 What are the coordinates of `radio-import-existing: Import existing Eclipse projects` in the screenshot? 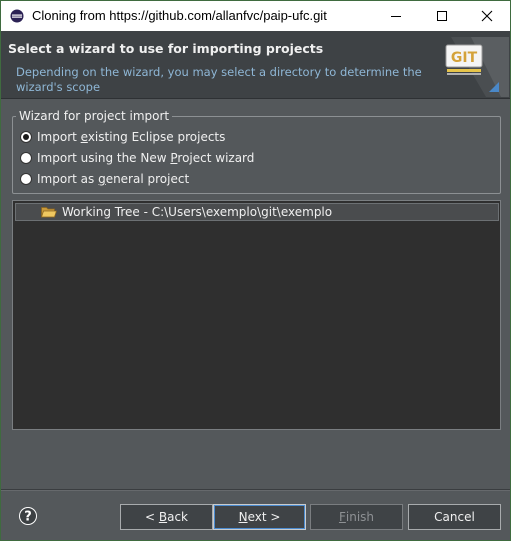 It's located at (122, 137).